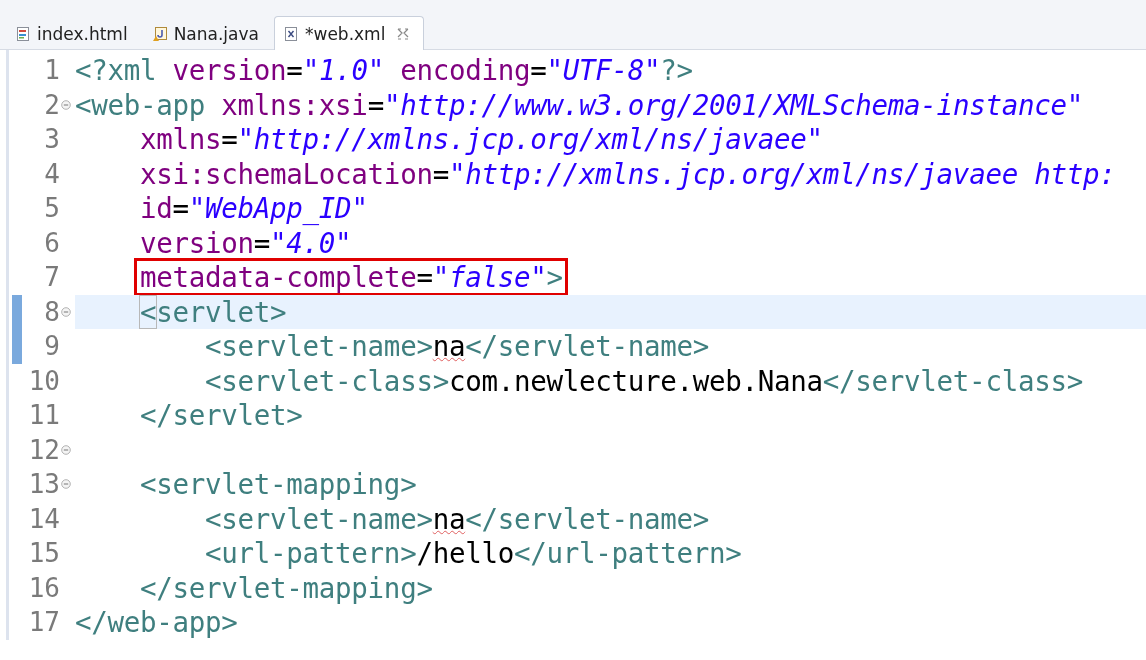 The height and width of the screenshot is (660, 1146). What do you see at coordinates (43, 622) in the screenshot?
I see `line-number: 17` at bounding box center [43, 622].